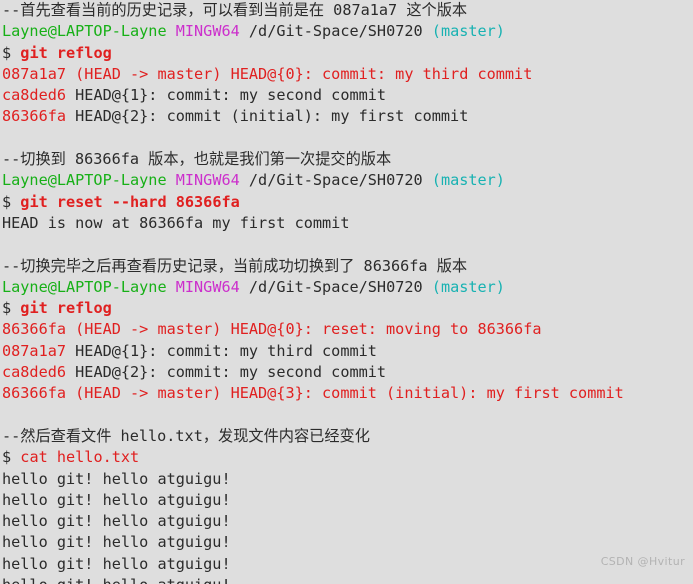  Describe the element at coordinates (226, 95) in the screenshot. I see `commit-desc-2: HEAD@{1}: commit: my second commit` at that location.